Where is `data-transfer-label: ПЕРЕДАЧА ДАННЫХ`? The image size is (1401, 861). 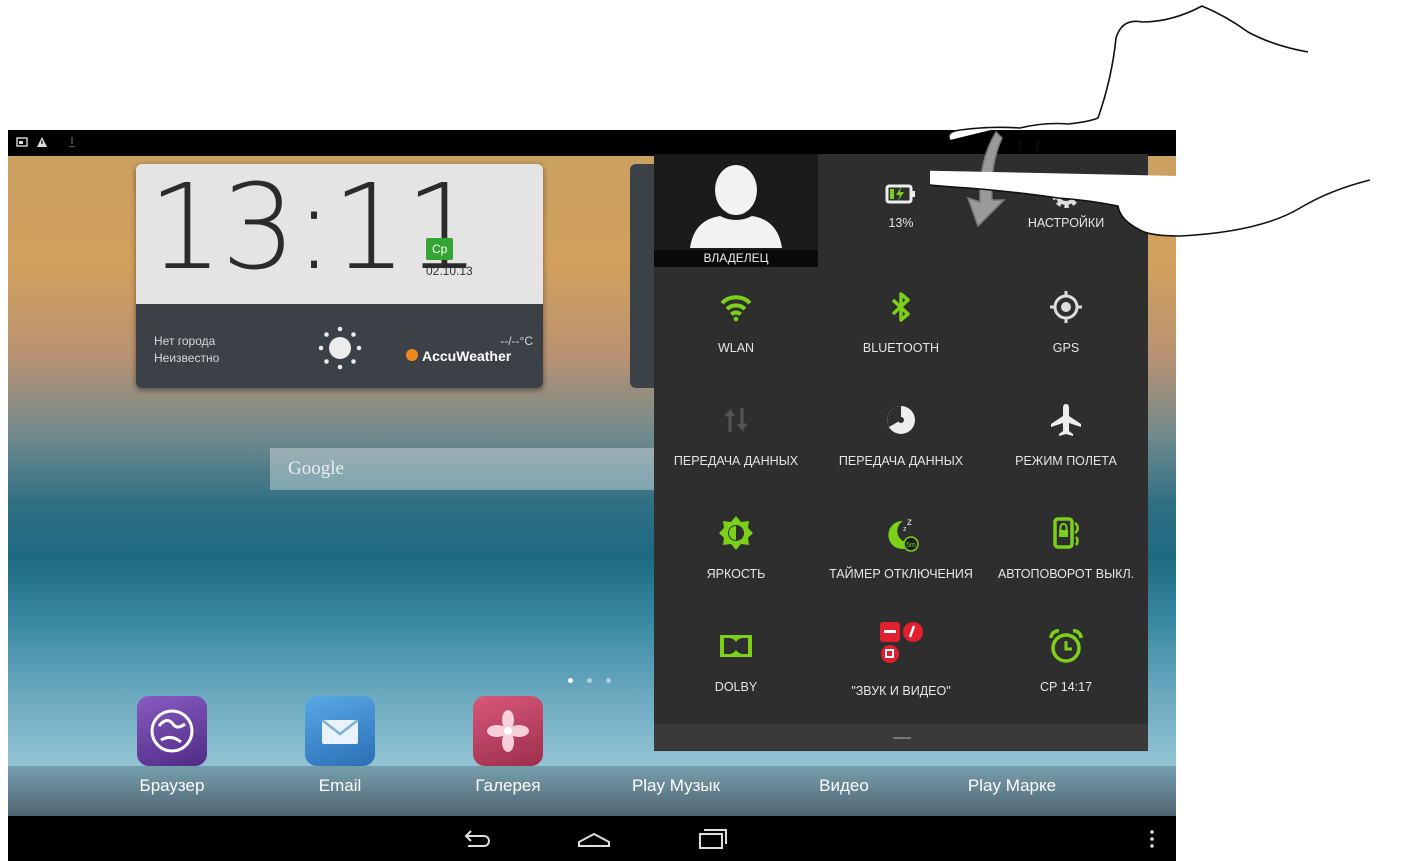
data-transfer-label: ПЕРЕДАЧА ДАННЫХ is located at coordinates (736, 461).